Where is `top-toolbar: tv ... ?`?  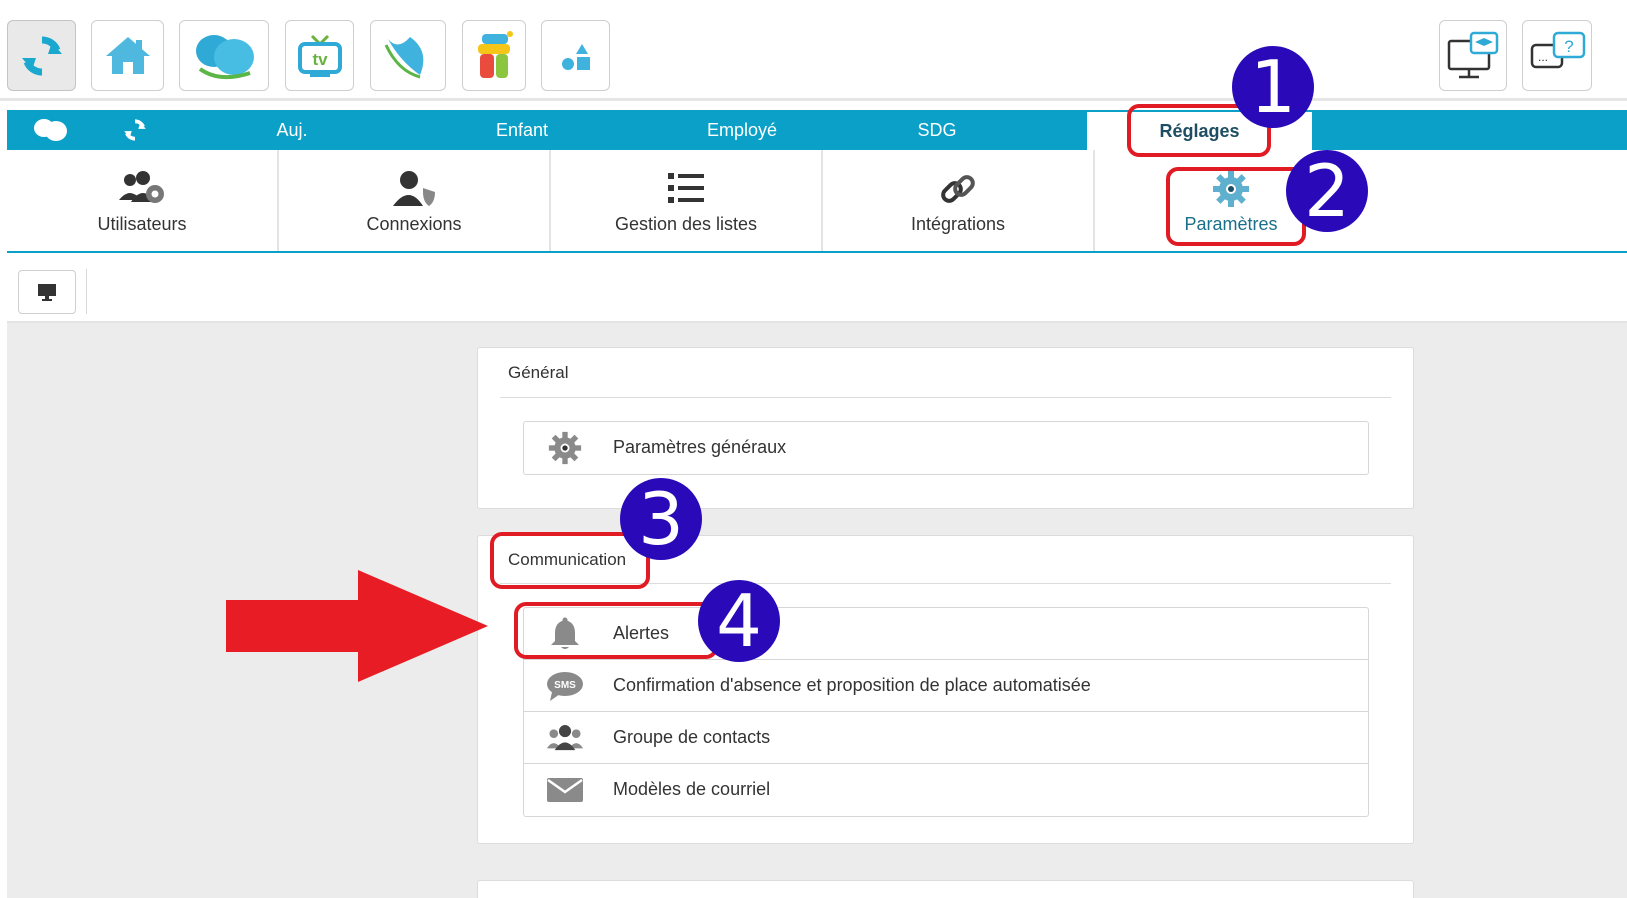 top-toolbar: tv ... ? is located at coordinates (813, 51).